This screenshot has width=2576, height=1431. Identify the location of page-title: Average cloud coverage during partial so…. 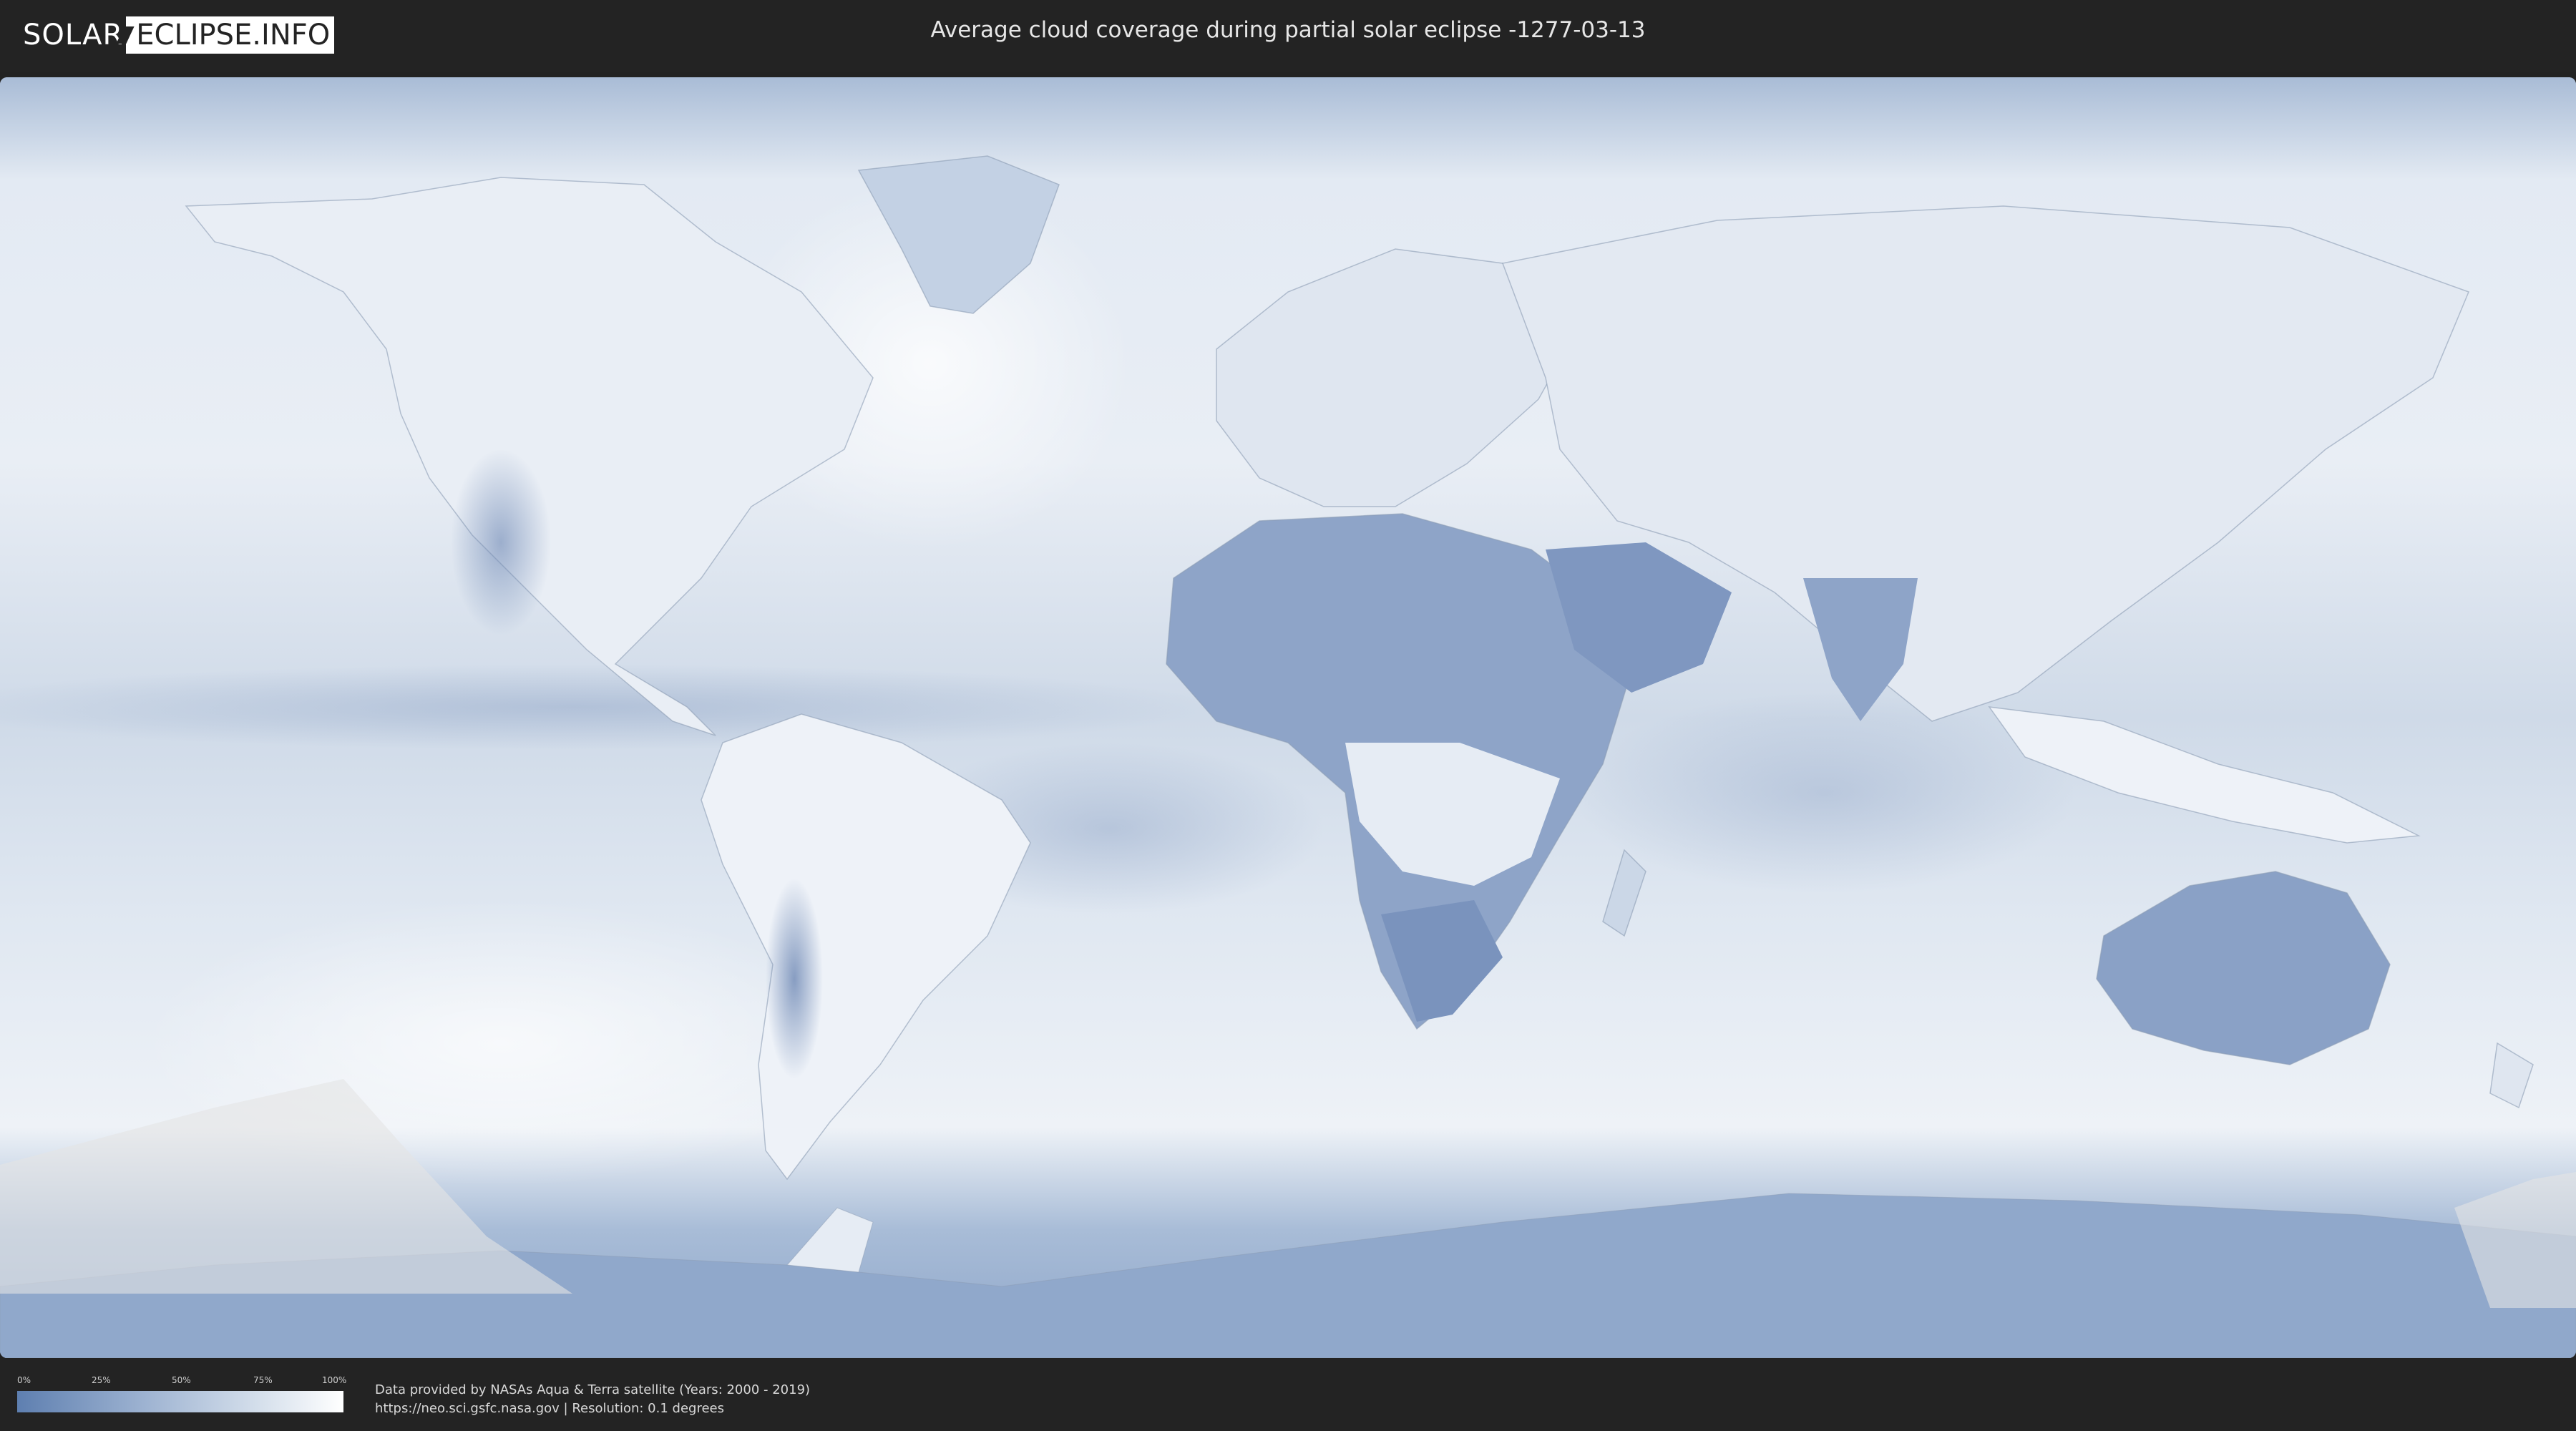
(1288, 30).